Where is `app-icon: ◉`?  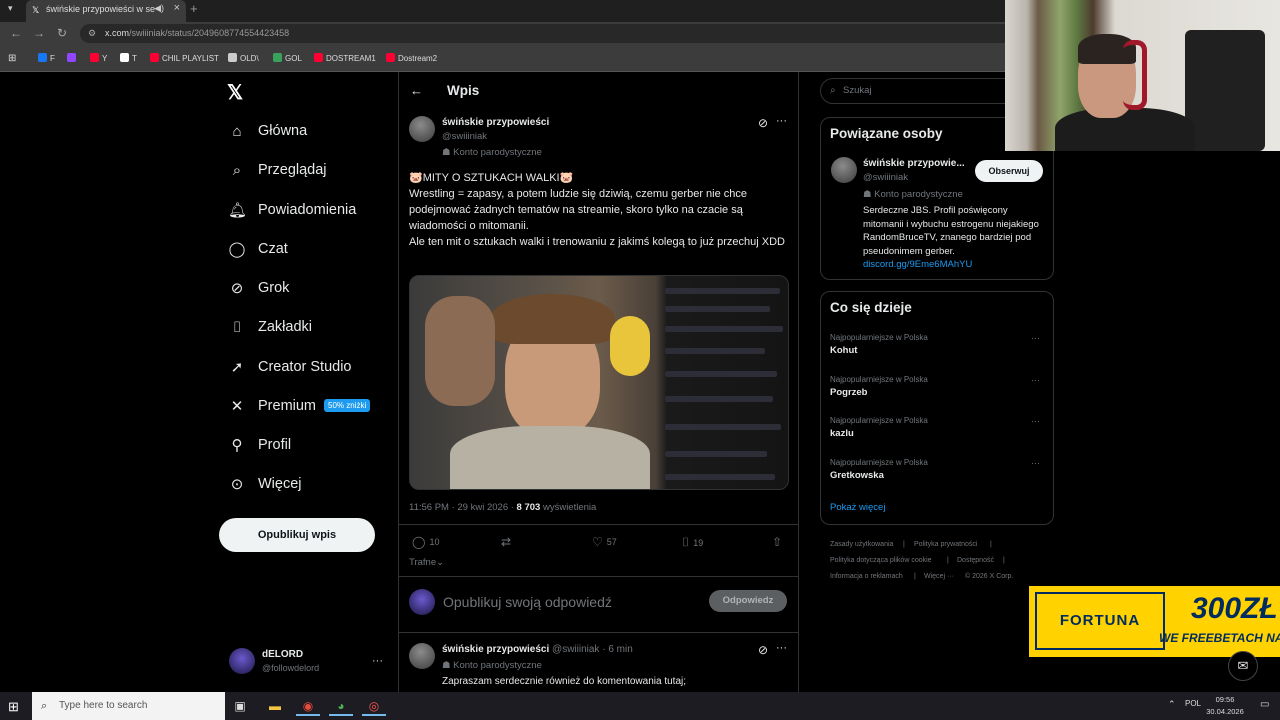
app-icon: ◉ is located at coordinates (308, 706).